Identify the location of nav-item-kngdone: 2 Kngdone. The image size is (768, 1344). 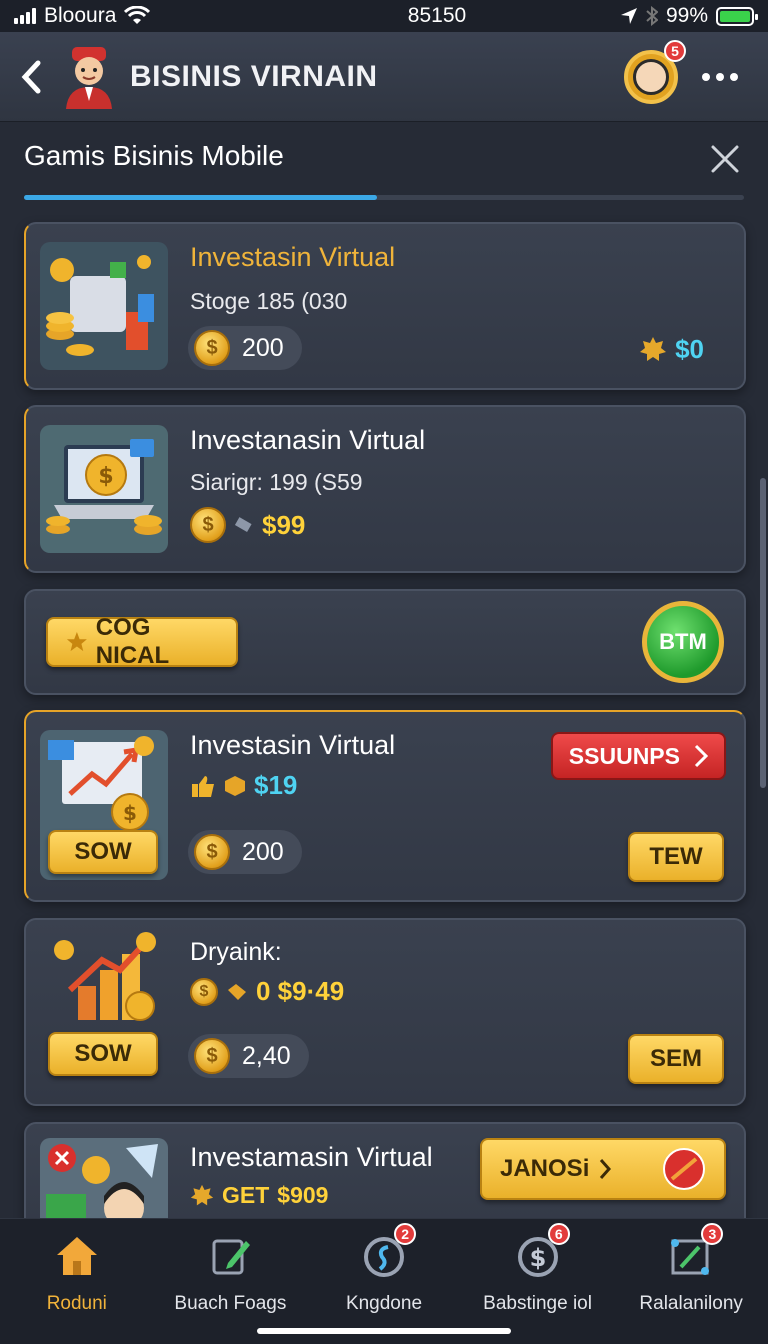
(384, 1281).